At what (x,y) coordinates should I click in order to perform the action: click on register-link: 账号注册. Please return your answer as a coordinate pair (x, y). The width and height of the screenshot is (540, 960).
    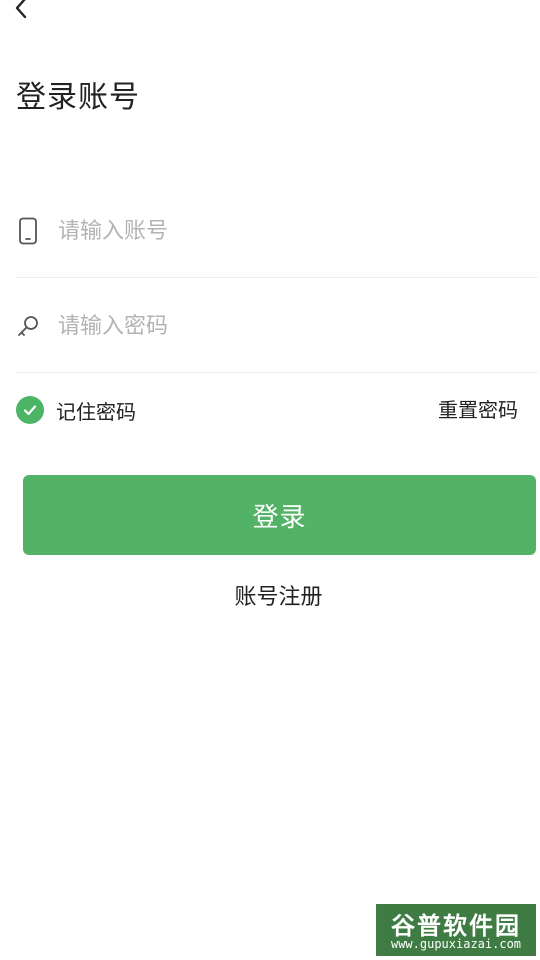
    Looking at the image, I should click on (270, 598).